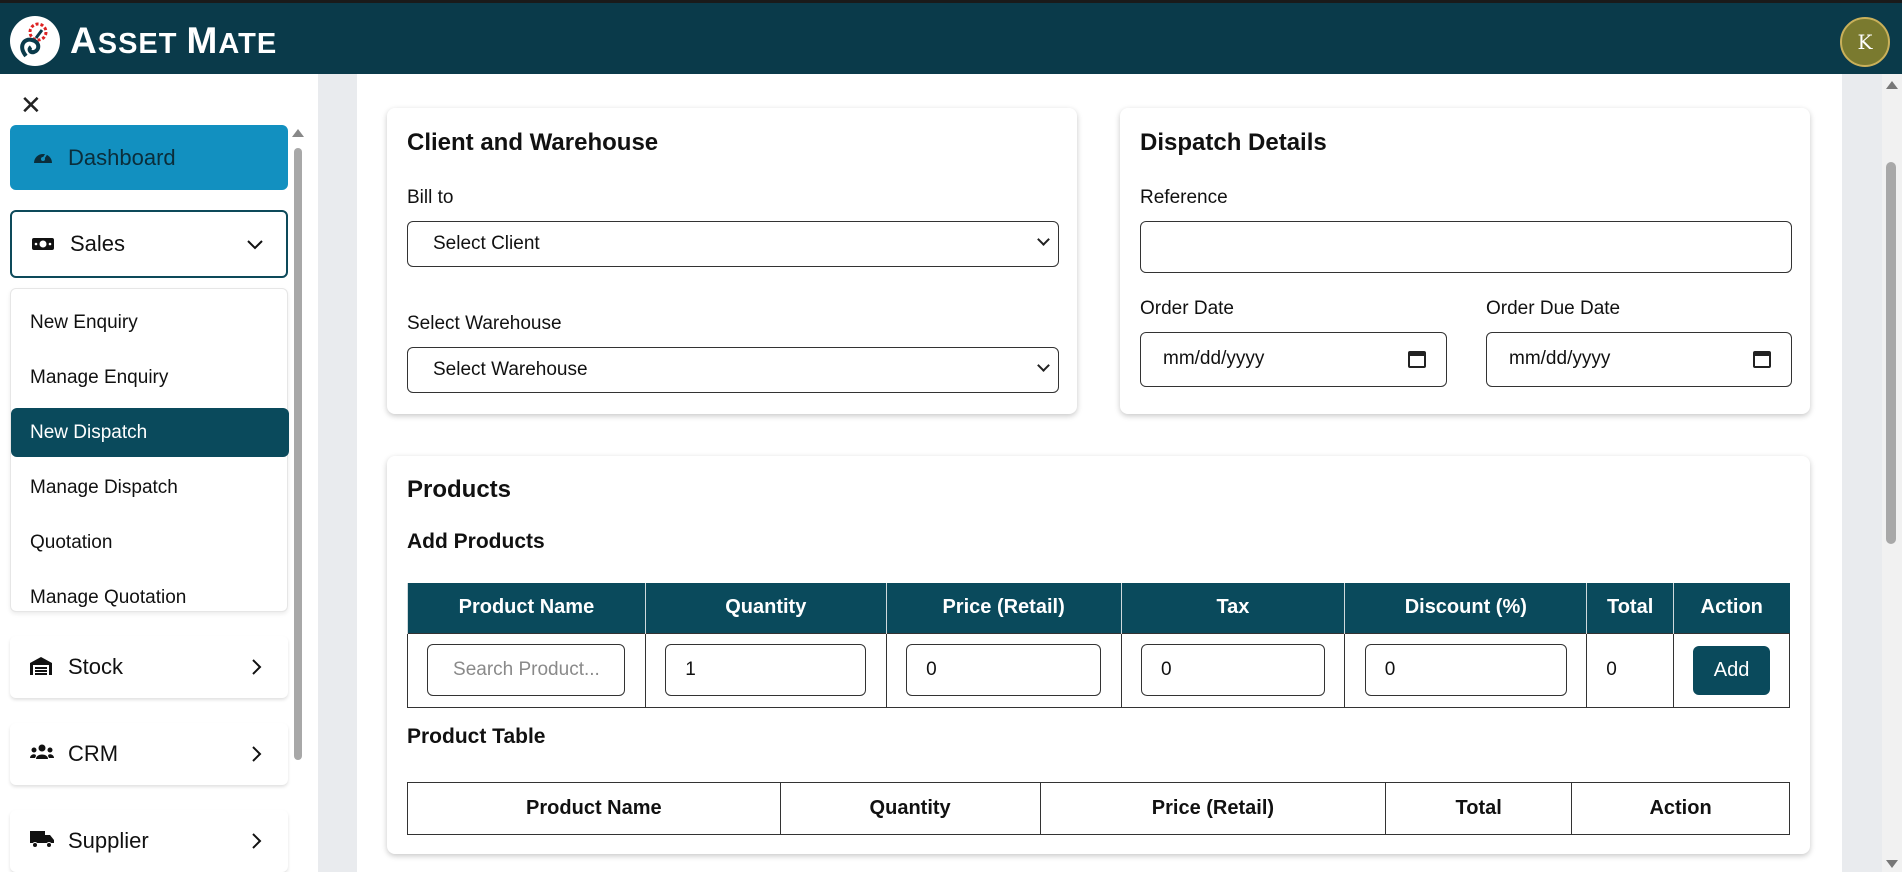  I want to click on submenu-new-enquiry: New Enquiry, so click(150, 322).